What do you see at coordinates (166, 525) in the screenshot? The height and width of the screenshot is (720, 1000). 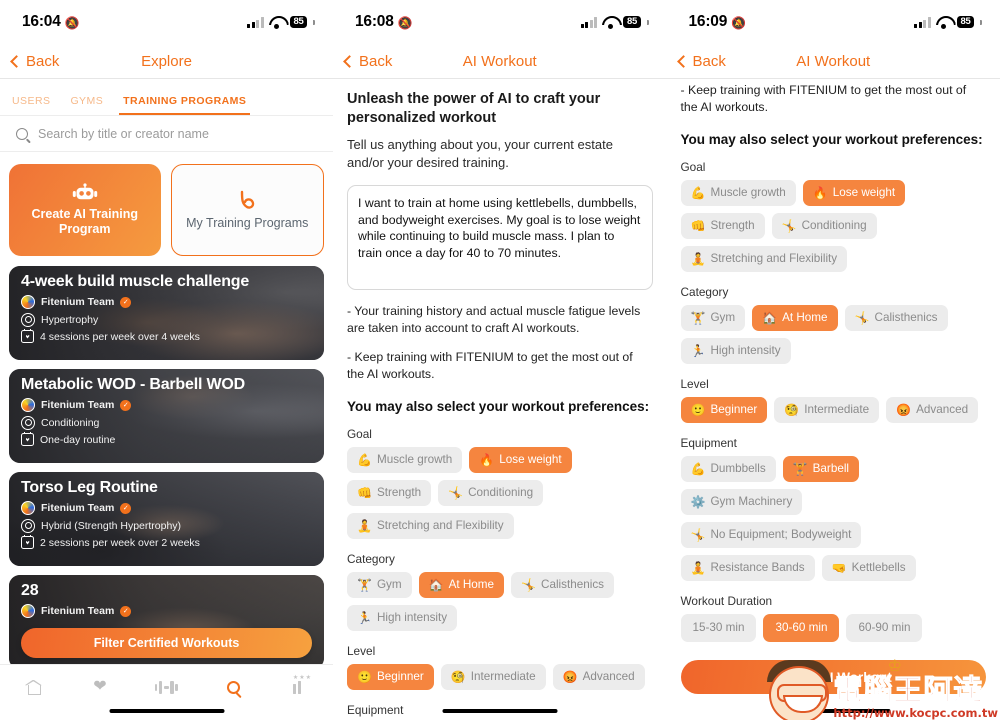 I see `program-type-row: Hybrid (Strength Hypertrophy)` at bounding box center [166, 525].